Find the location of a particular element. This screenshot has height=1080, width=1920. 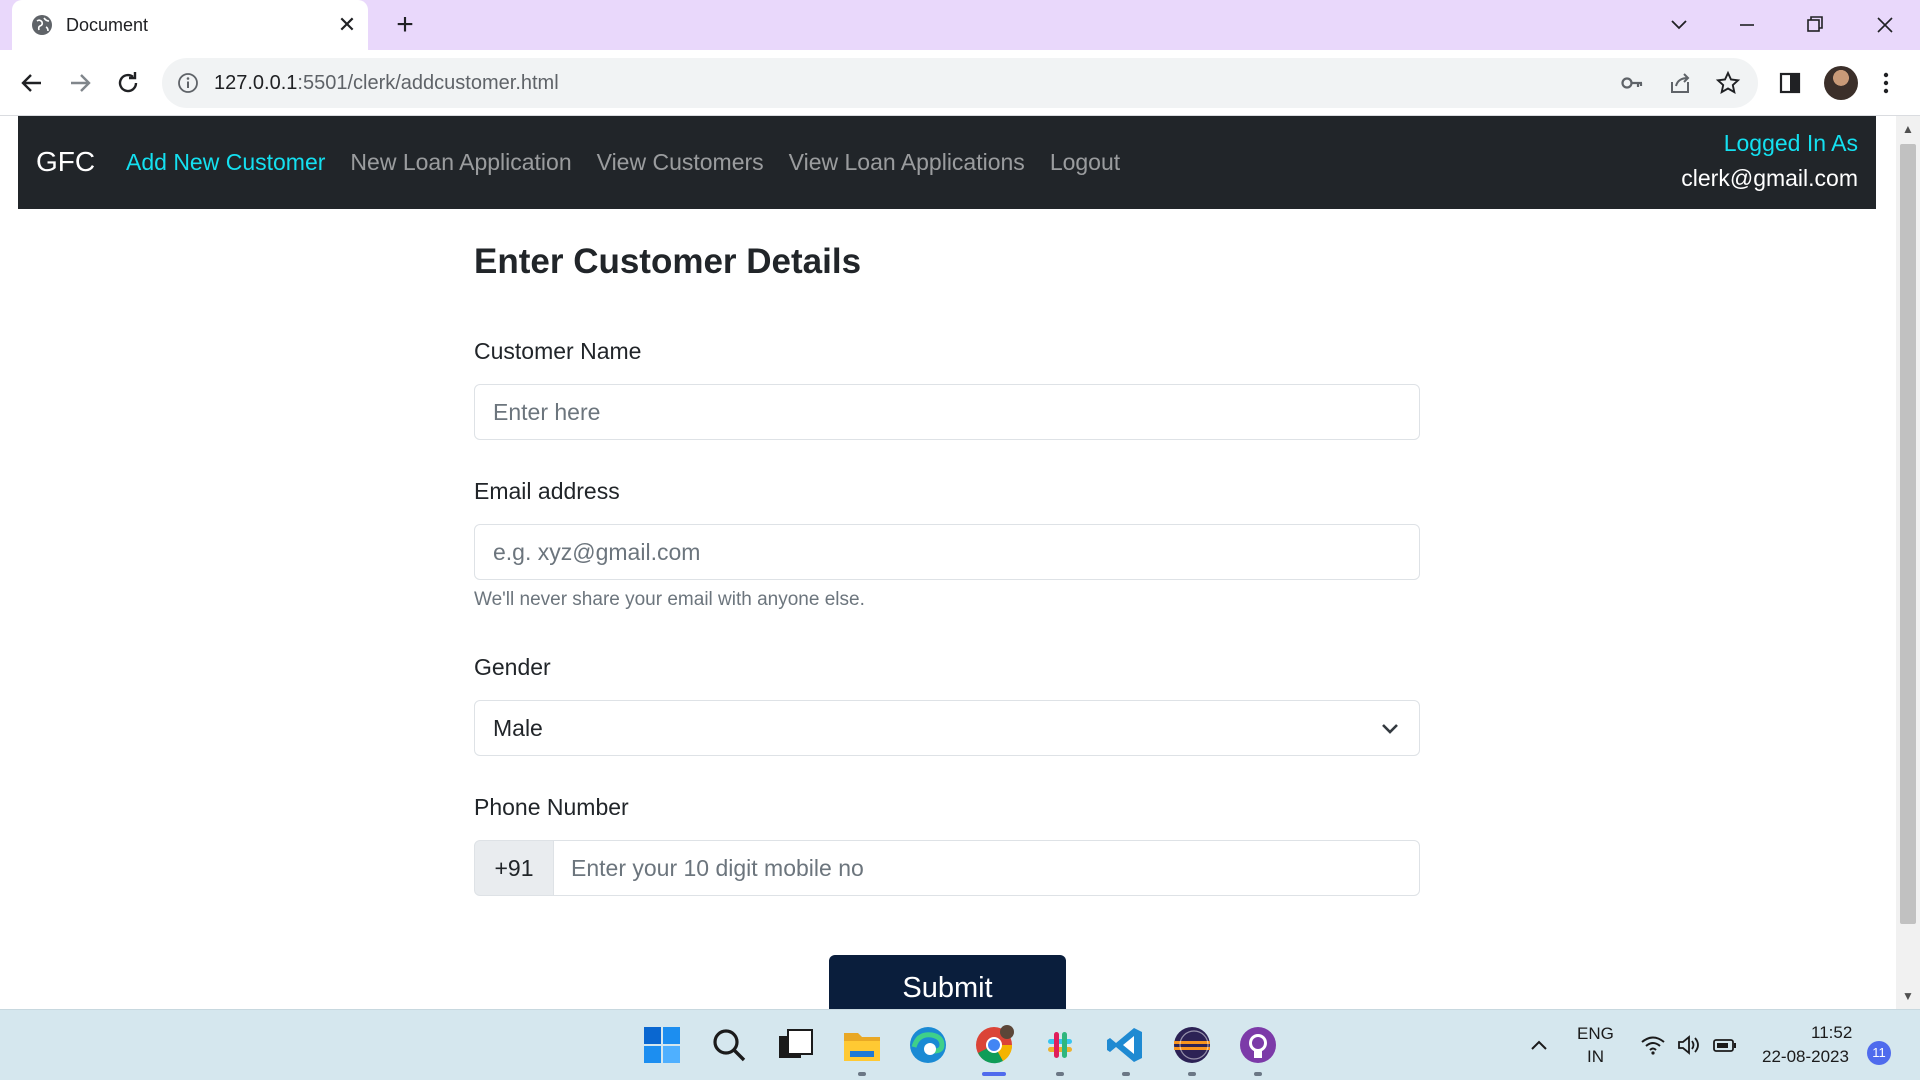

gender-label: Gender is located at coordinates (512, 667).